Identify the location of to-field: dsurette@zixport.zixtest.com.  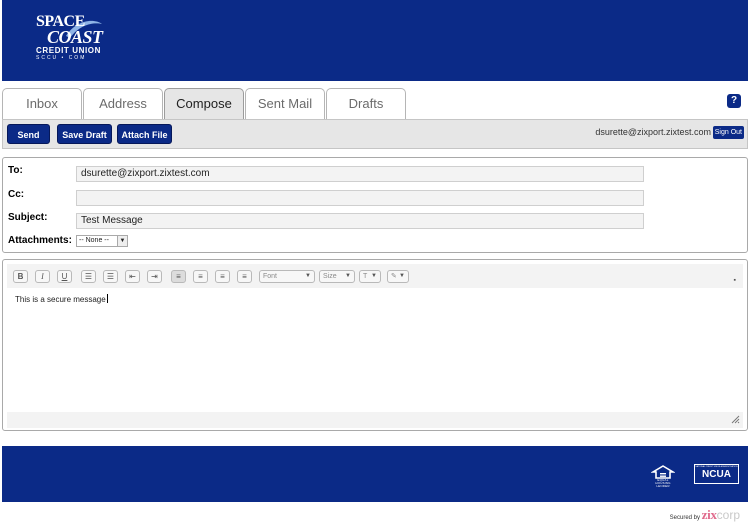
(360, 174).